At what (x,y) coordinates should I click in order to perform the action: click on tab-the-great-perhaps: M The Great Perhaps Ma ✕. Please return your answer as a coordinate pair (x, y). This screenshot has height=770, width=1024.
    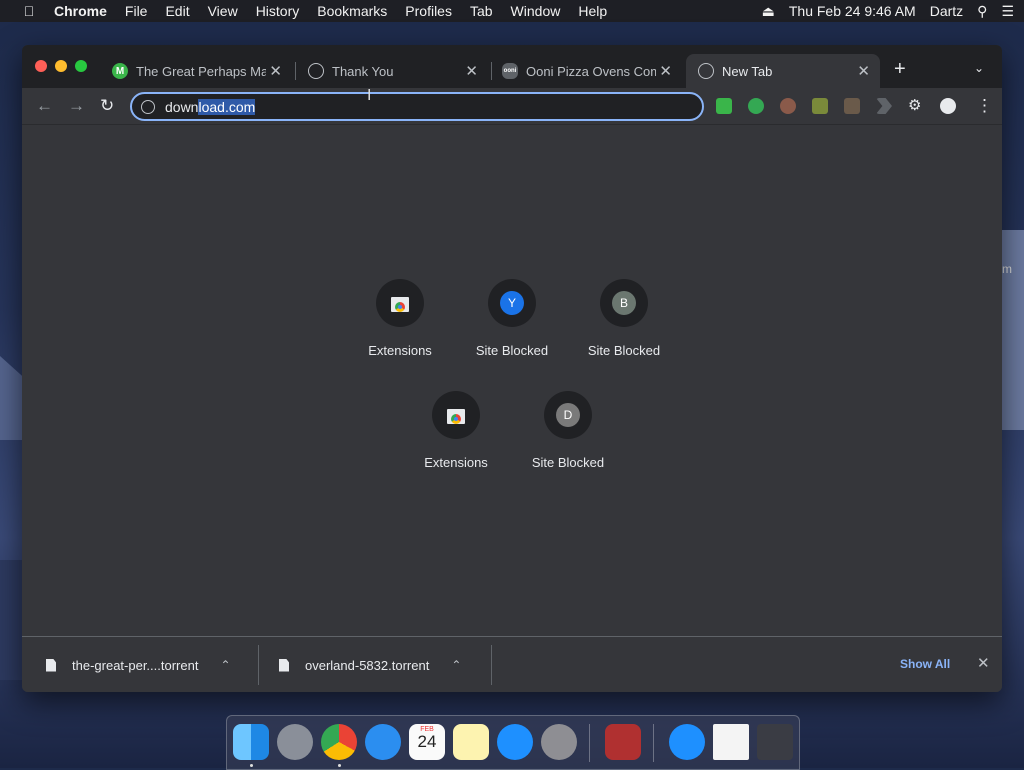
    Looking at the image, I should click on (202, 71).